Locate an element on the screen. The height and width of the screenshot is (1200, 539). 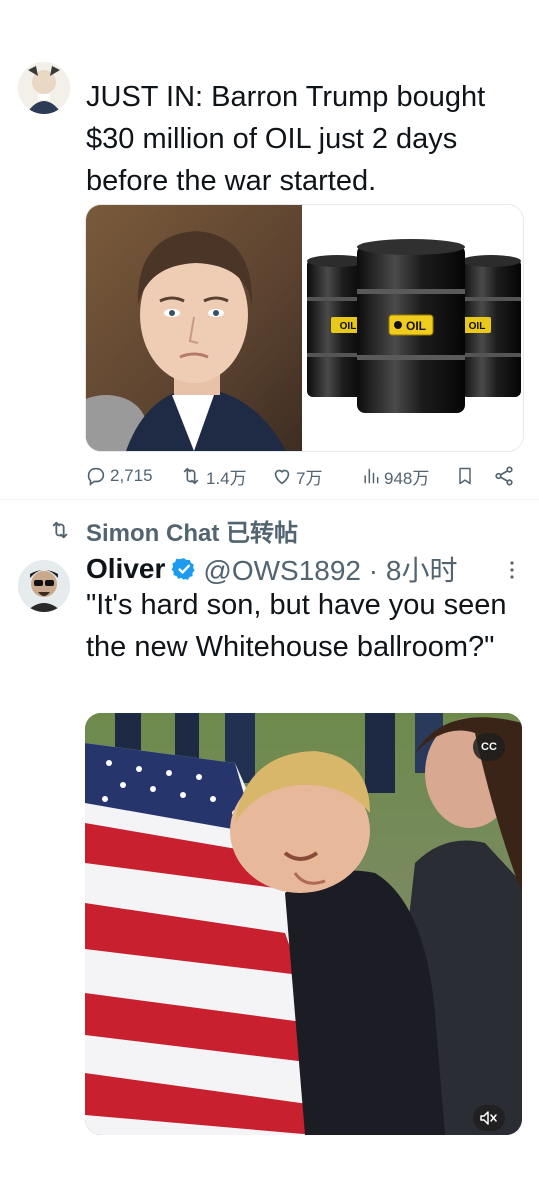
more-button is located at coordinates (512, 570).